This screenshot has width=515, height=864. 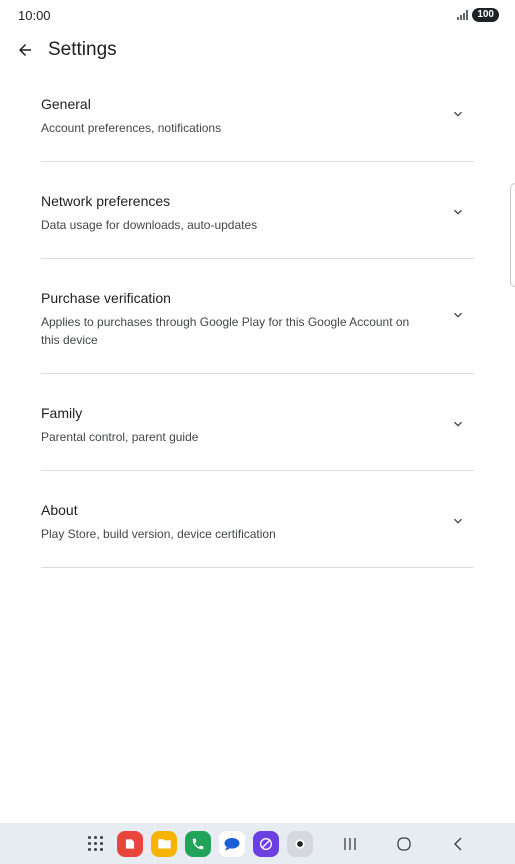 I want to click on home-icon, so click(x=404, y=844).